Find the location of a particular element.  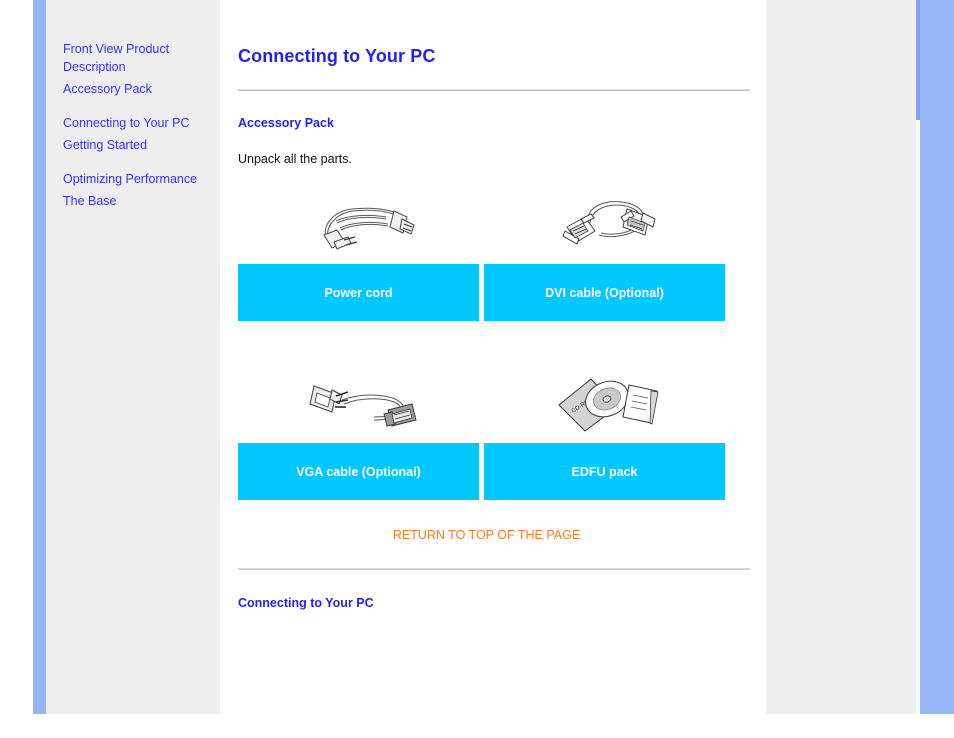

power-cord-illustration-icon is located at coordinates (362, 226).